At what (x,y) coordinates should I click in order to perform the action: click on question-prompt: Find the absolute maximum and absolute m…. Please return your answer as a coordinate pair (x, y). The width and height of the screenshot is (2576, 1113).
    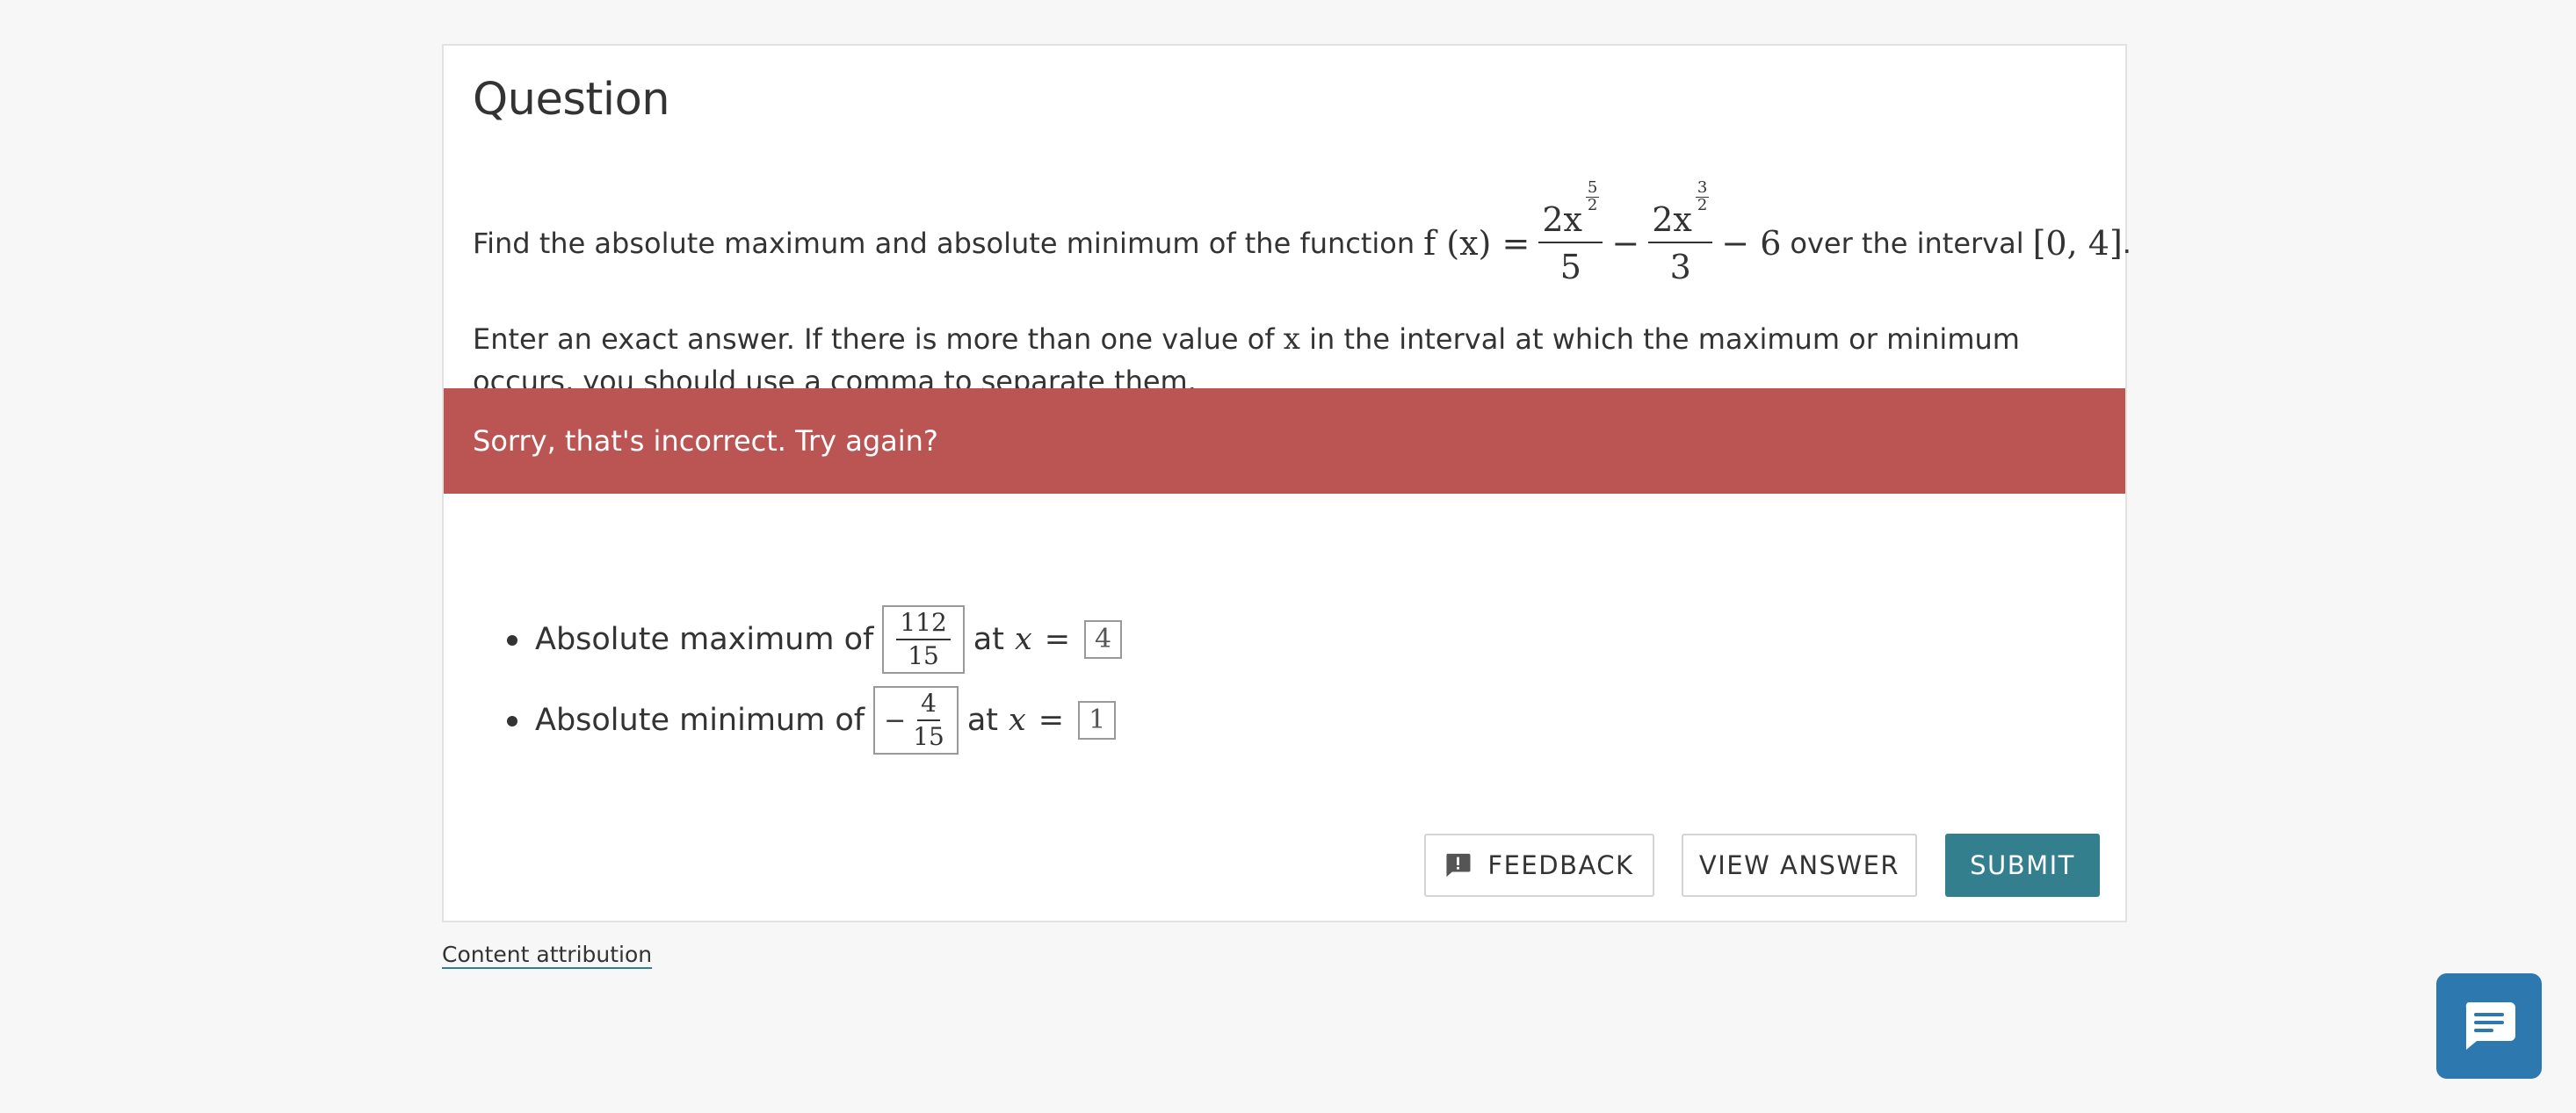
    Looking at the image, I should click on (1302, 243).